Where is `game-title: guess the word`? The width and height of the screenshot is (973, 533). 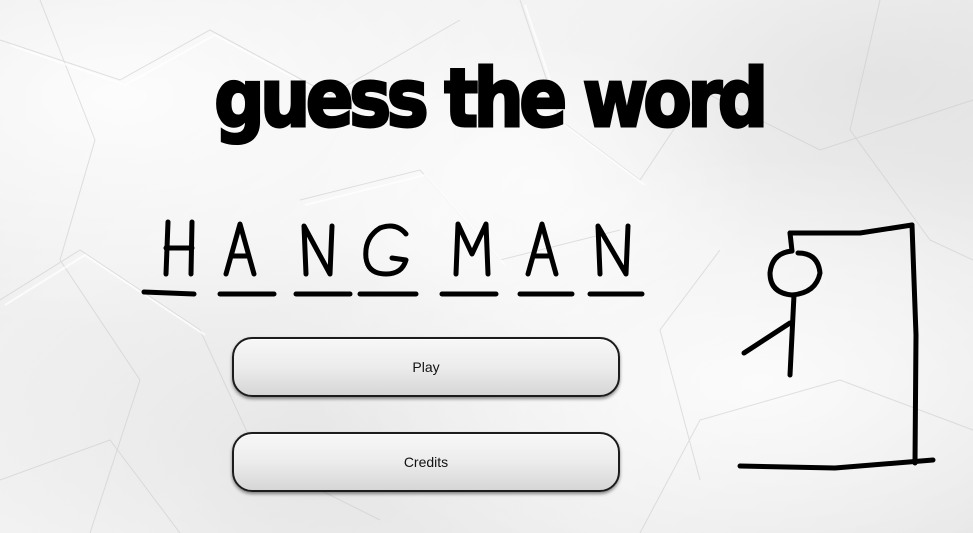 game-title: guess the word is located at coordinates (491, 99).